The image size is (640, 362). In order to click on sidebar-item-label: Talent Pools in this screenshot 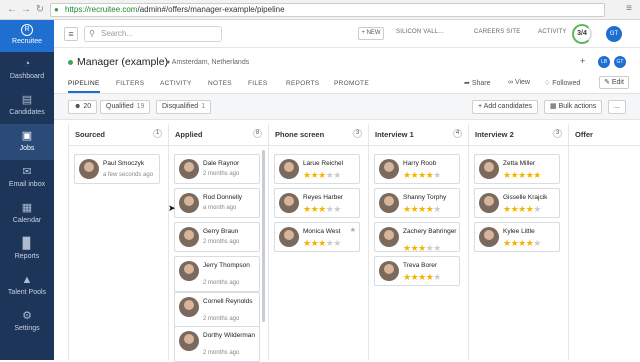, I will do `click(27, 292)`.